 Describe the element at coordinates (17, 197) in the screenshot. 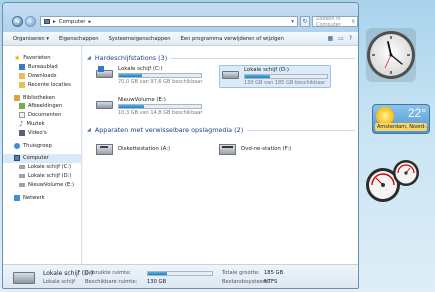

I see `network-icon` at that location.